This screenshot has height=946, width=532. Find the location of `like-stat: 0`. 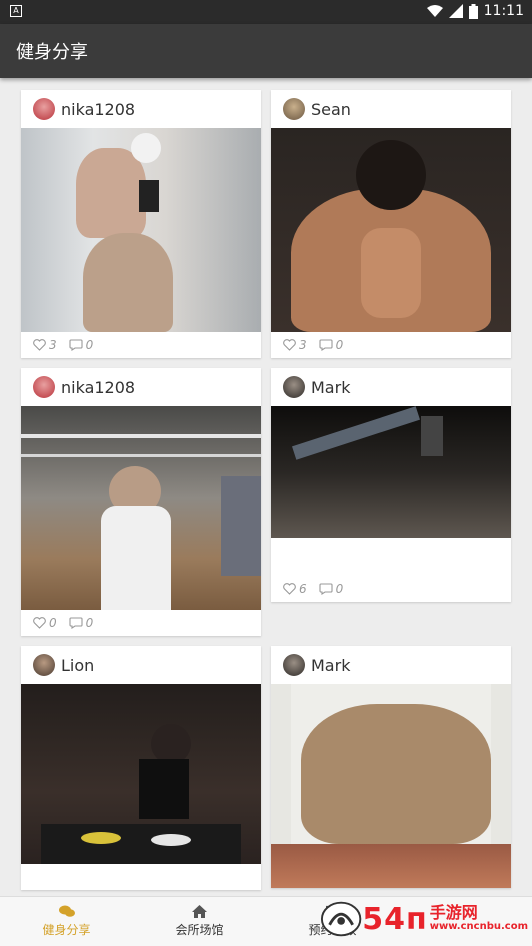

like-stat: 0 is located at coordinates (45, 623).